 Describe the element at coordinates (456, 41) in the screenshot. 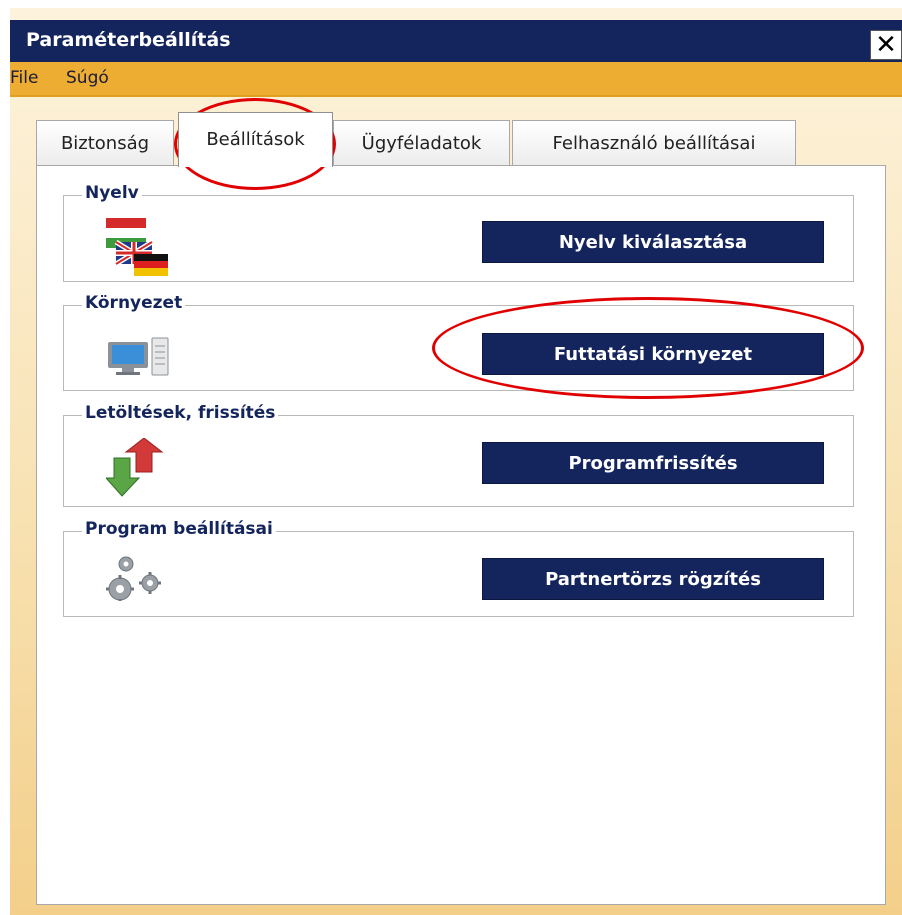

I see `title-bar: Paraméterbeállítás ✕` at that location.